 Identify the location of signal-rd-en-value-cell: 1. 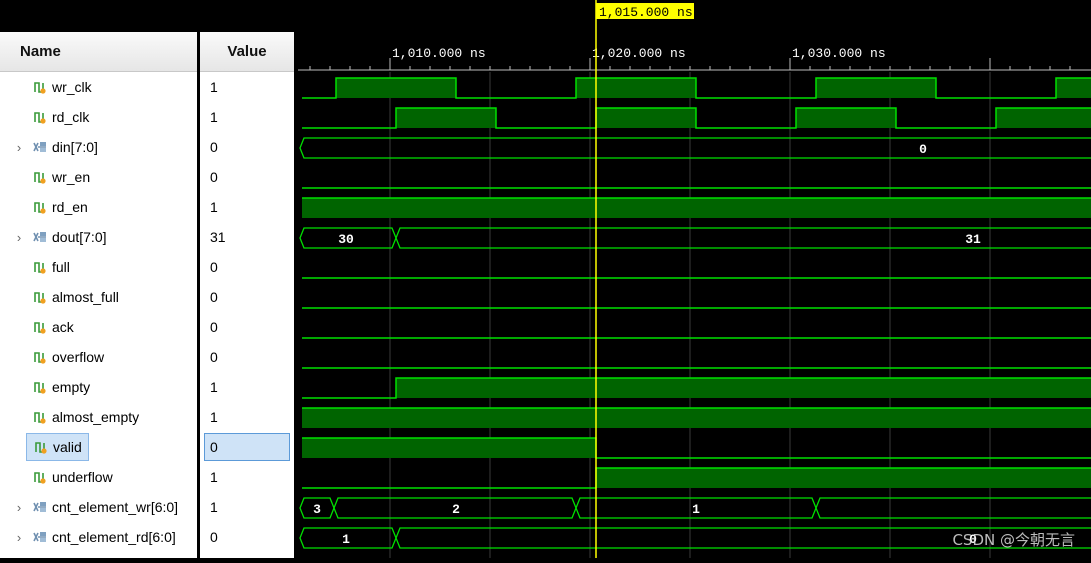
(247, 207).